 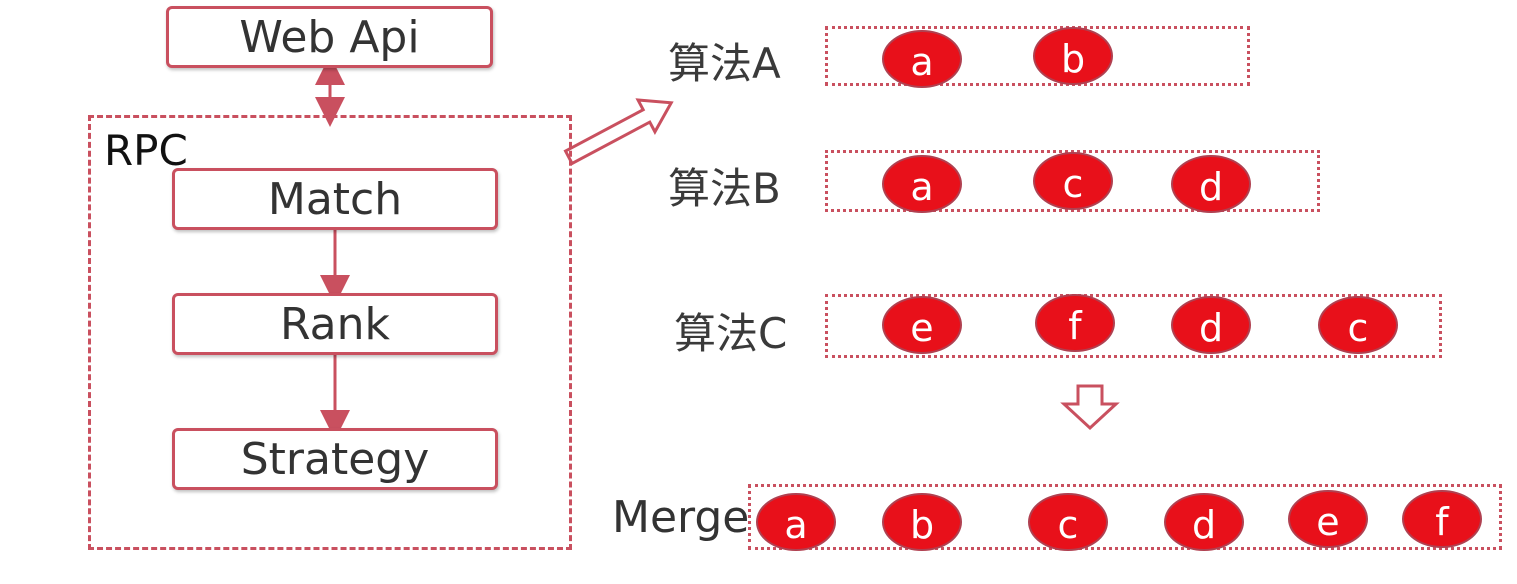 I want to click on web-api-box: Web Api, so click(x=329, y=37).